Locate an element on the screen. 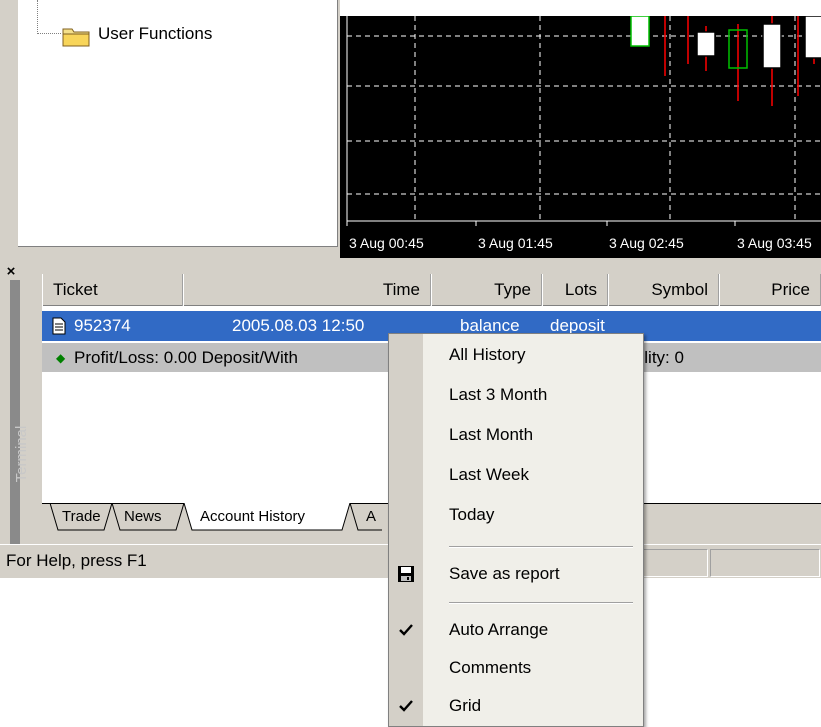 This screenshot has height=727, width=821. menu-item-label: Save as report is located at coordinates (504, 573).